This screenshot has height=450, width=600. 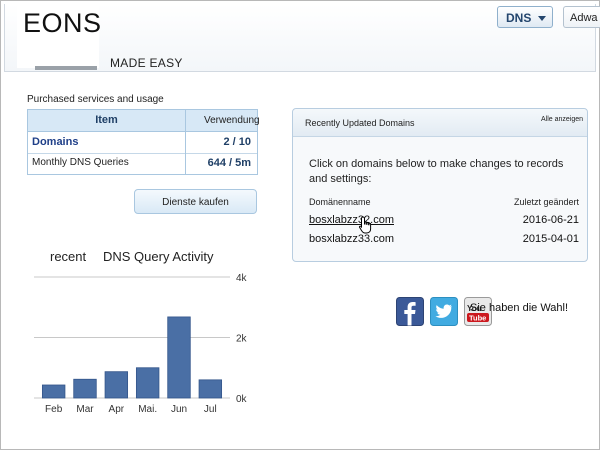 I want to click on chart-bar-jul, so click(x=210, y=389).